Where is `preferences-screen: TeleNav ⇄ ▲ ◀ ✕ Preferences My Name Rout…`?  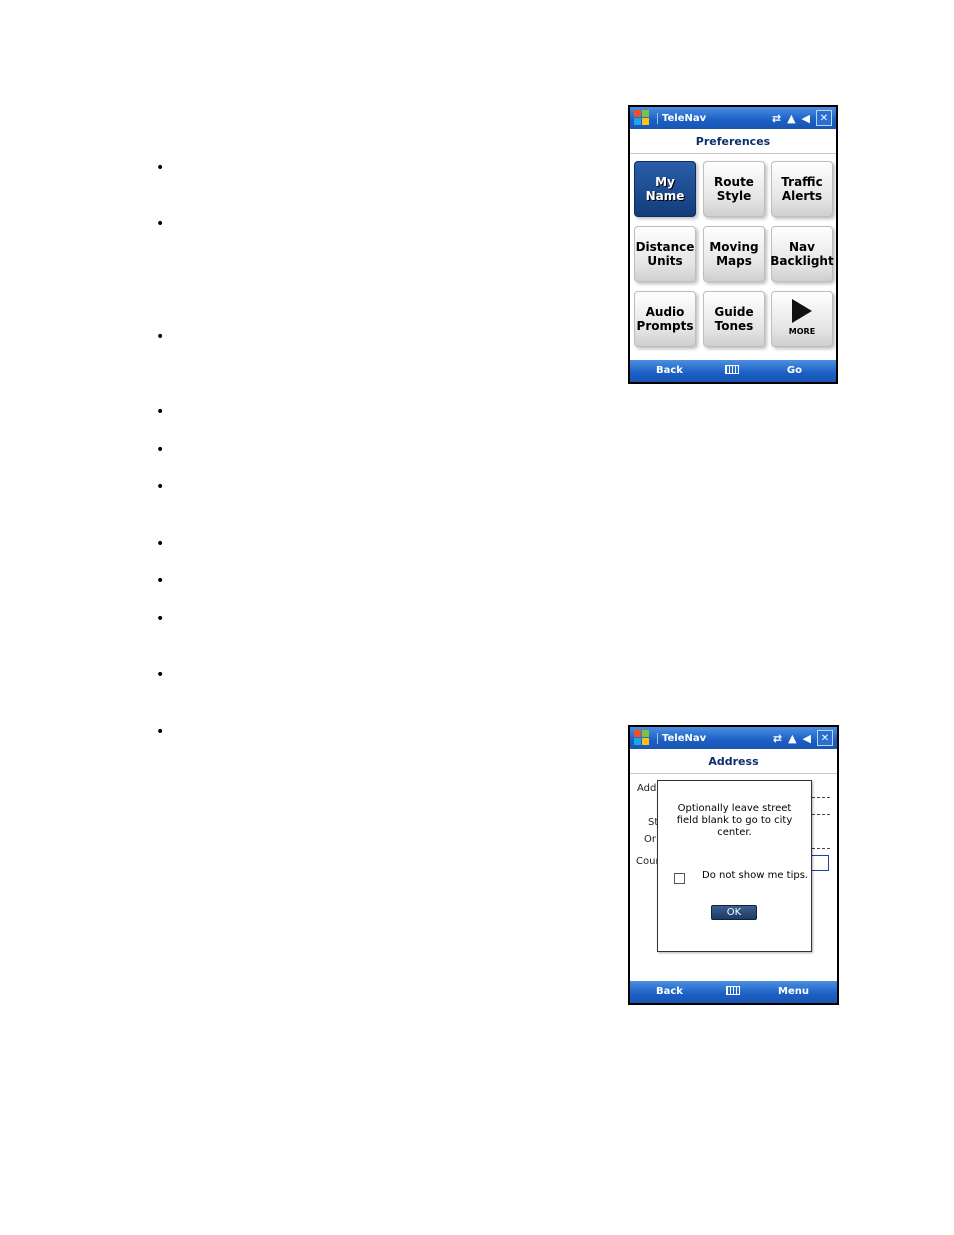 preferences-screen: TeleNav ⇄ ▲ ◀ ✕ Preferences My Name Rout… is located at coordinates (733, 244).